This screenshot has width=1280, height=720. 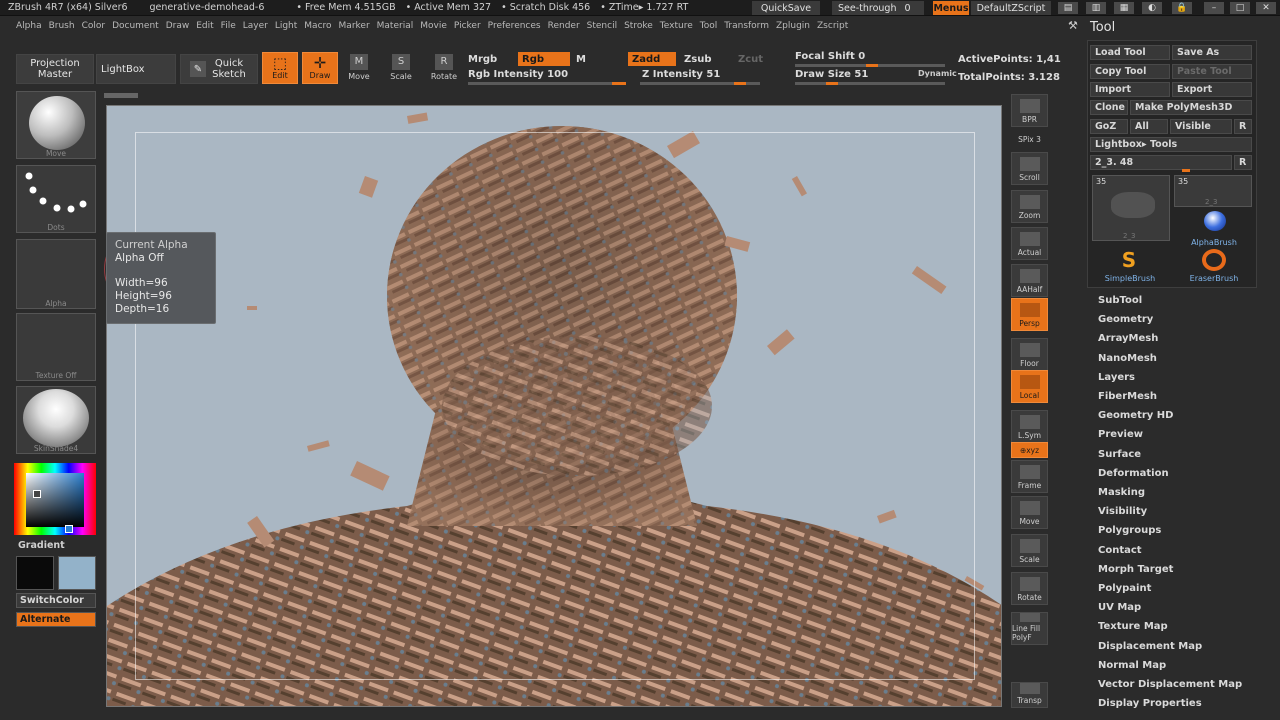 I want to click on shelf-frame-button: Frame, so click(x=1029, y=476).